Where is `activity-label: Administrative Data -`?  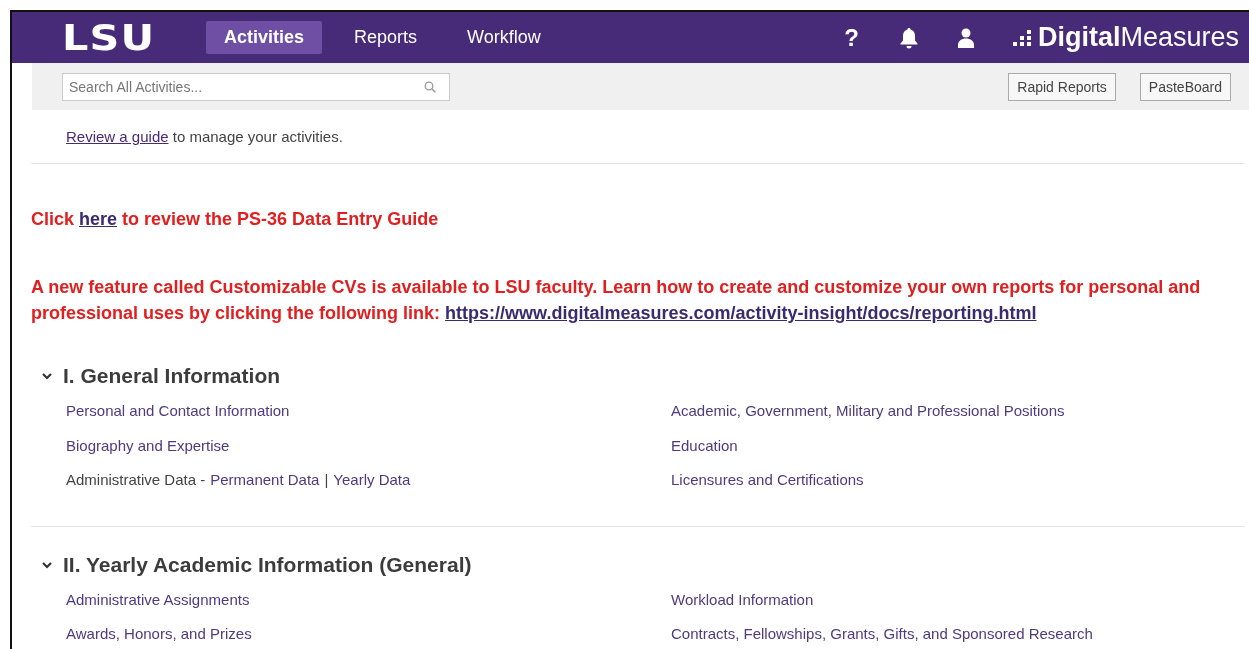 activity-label: Administrative Data - is located at coordinates (136, 480).